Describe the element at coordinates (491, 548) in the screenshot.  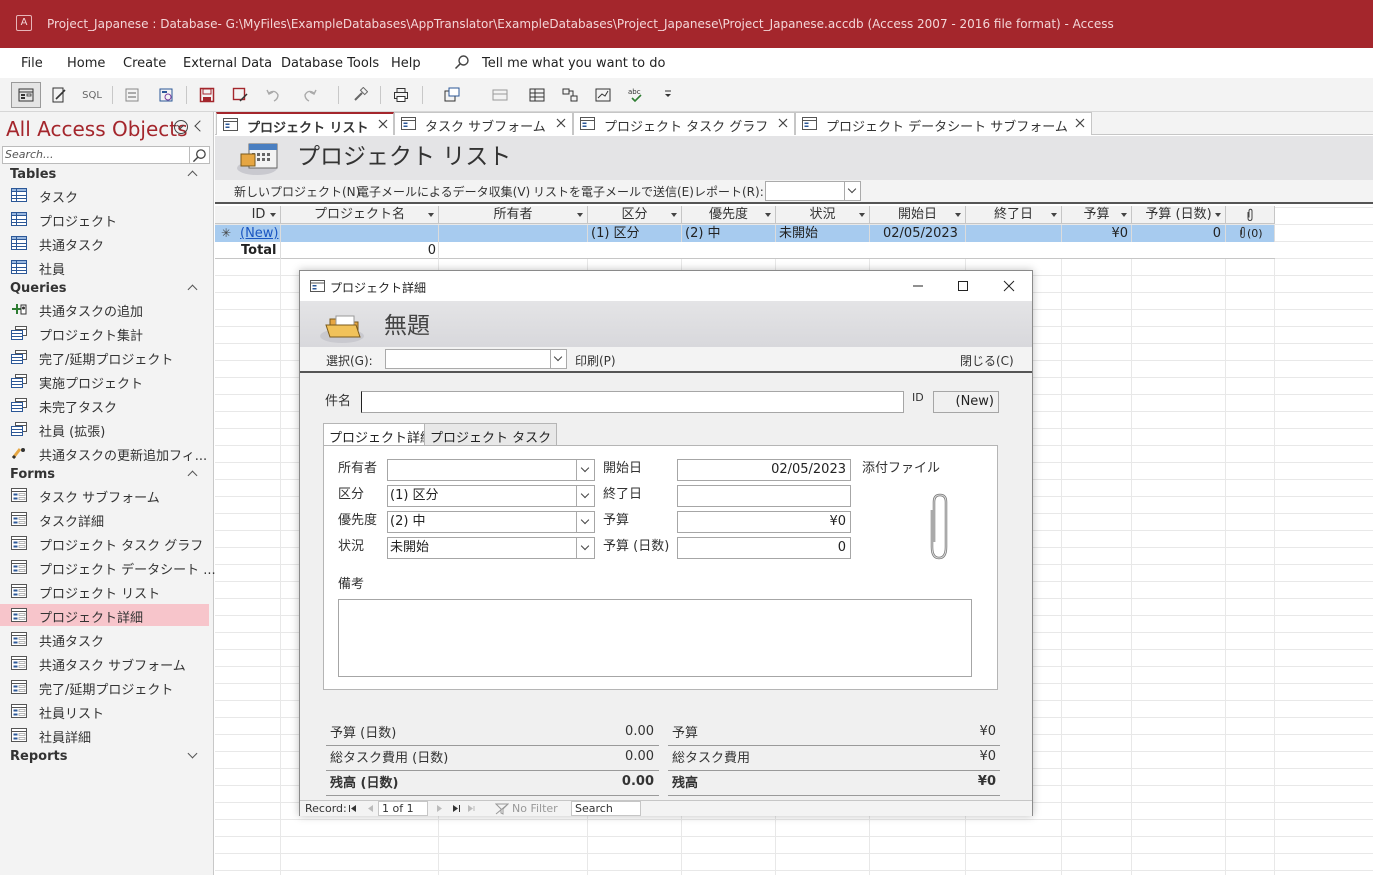
I see `status-combo: 未開始` at that location.